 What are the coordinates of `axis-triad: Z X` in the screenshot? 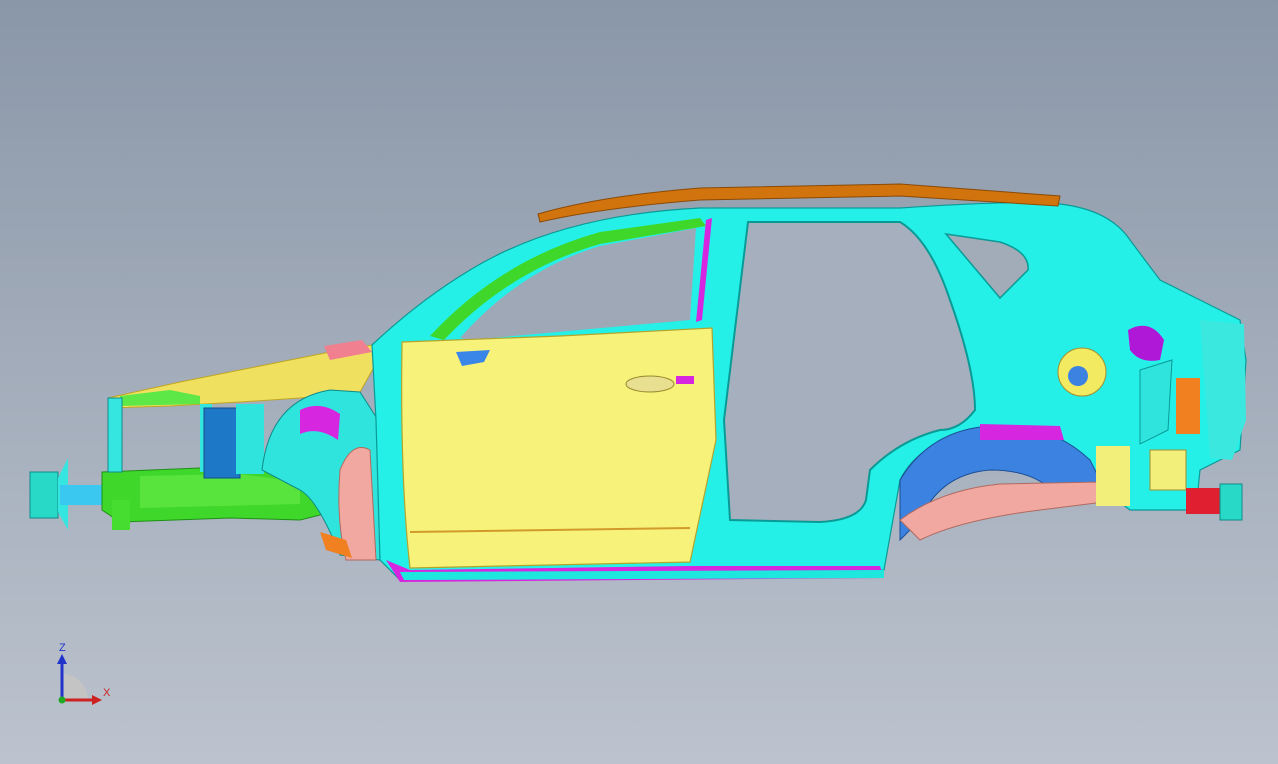 It's located at (84, 676).